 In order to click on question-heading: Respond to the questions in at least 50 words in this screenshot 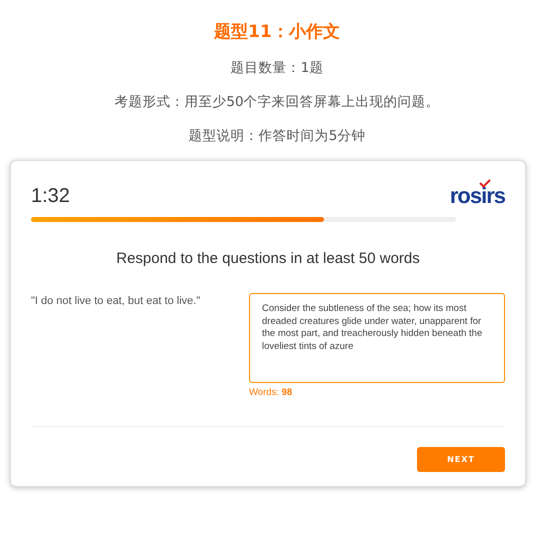, I will do `click(268, 259)`.